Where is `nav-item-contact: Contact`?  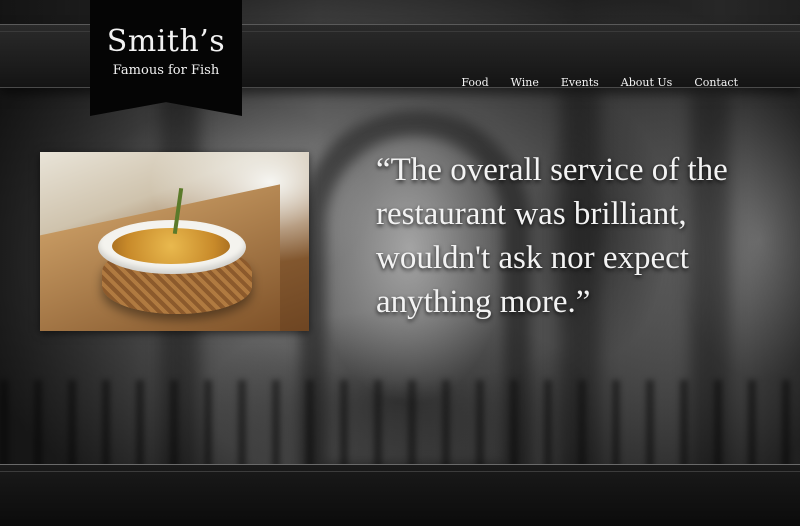
nav-item-contact: Contact is located at coordinates (716, 83).